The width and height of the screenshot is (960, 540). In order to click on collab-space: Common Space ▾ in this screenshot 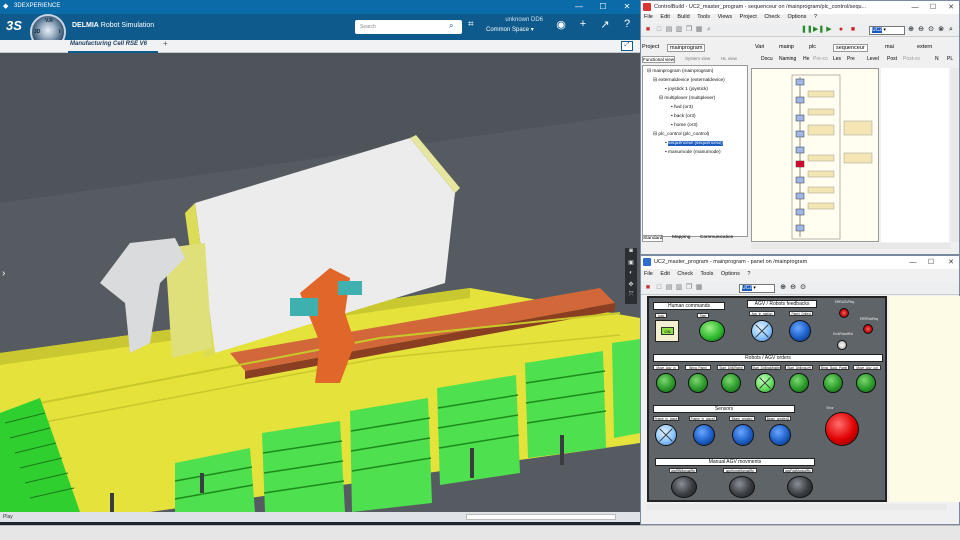, I will do `click(518, 29)`.